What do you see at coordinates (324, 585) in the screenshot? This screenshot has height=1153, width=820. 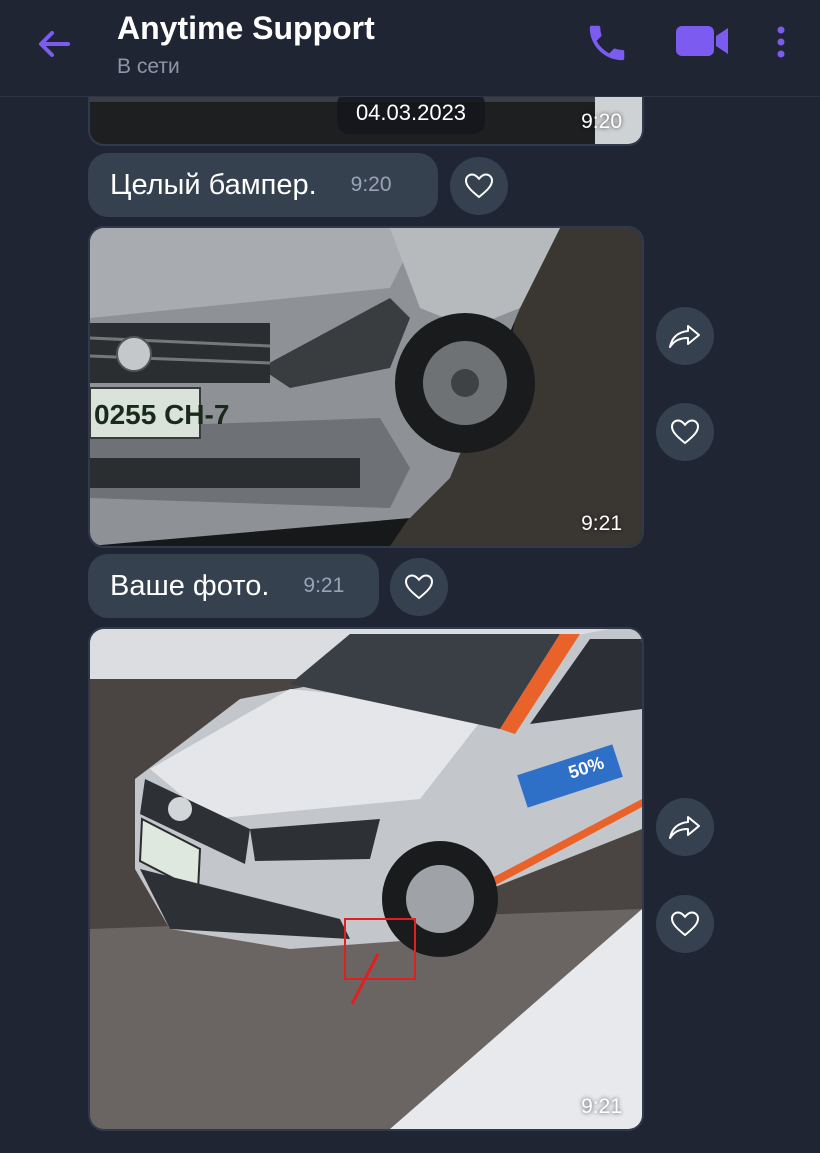 I see `message-time: 9:21` at bounding box center [324, 585].